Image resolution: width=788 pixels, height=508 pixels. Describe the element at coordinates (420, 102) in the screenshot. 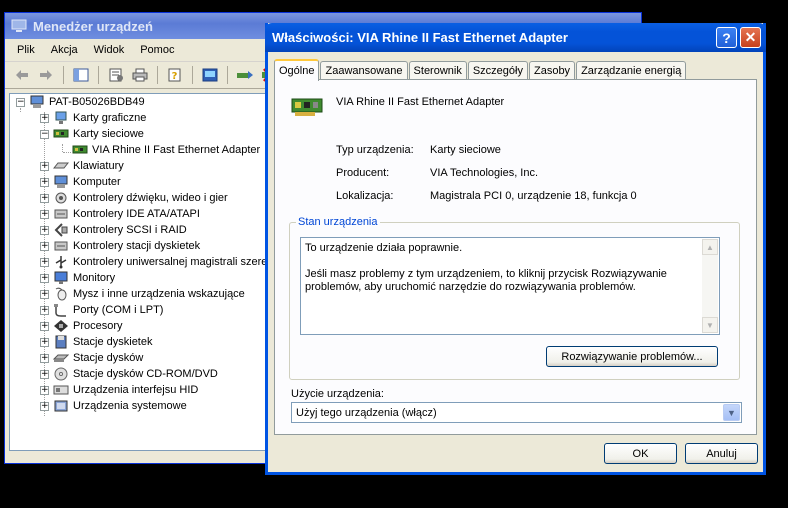

I see `device-name: VIA Rhine II Fast Ethernet Adapter` at that location.